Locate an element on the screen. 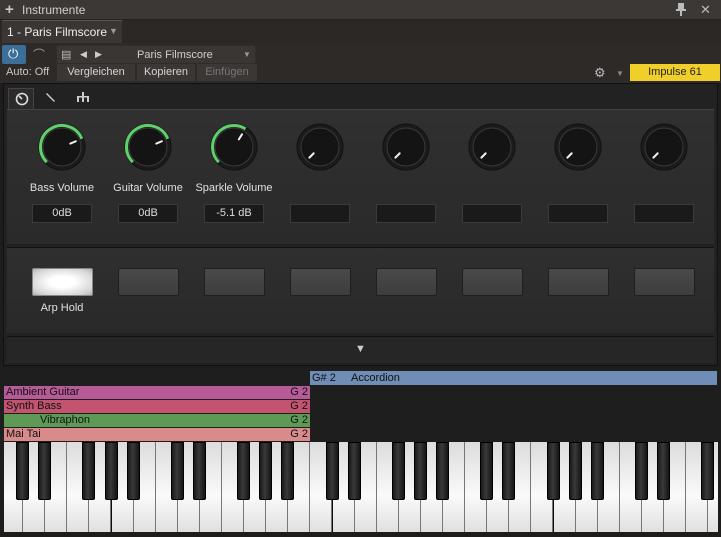 This screenshot has height=537, width=721. button-label: Arp Hold is located at coordinates (62, 308).